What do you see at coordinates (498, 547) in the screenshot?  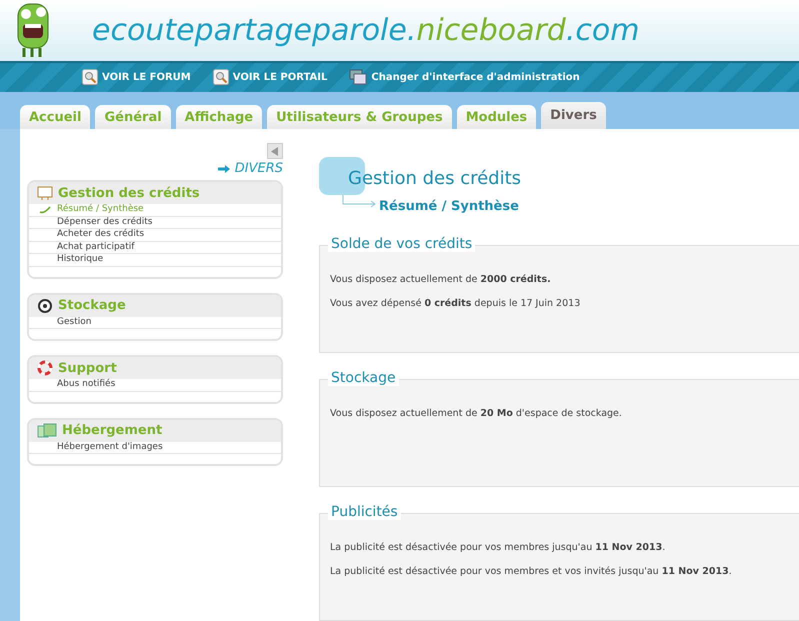 I see `info-text: La publicité est désactivée pour vos membres jusqu'au 11 Nov 2013.` at bounding box center [498, 547].